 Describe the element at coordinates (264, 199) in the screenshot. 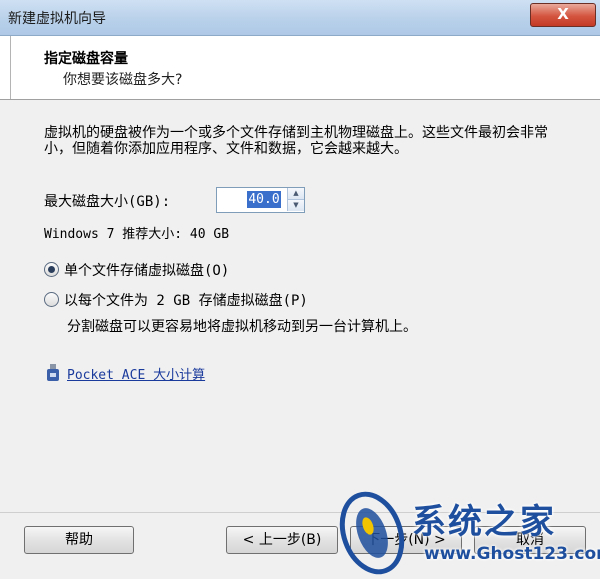

I see `disk-size-input: 40.0` at that location.